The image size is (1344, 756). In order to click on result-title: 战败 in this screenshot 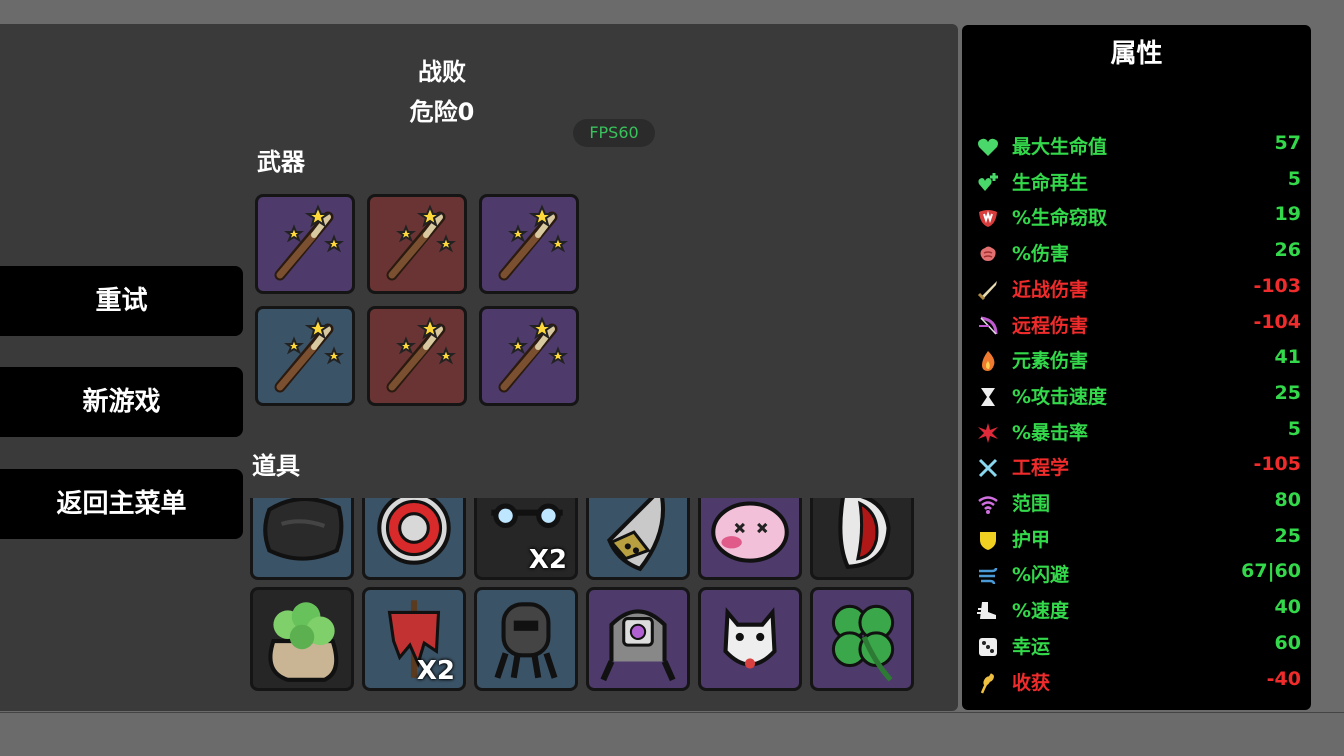, I will do `click(442, 72)`.